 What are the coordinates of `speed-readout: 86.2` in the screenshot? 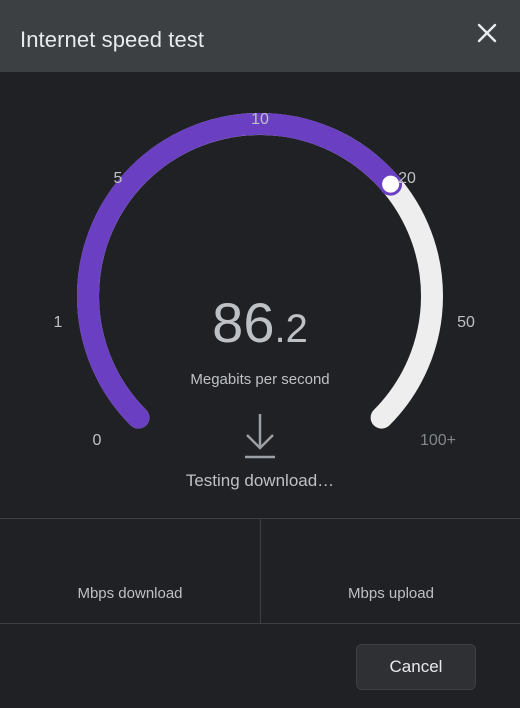 It's located at (260, 322).